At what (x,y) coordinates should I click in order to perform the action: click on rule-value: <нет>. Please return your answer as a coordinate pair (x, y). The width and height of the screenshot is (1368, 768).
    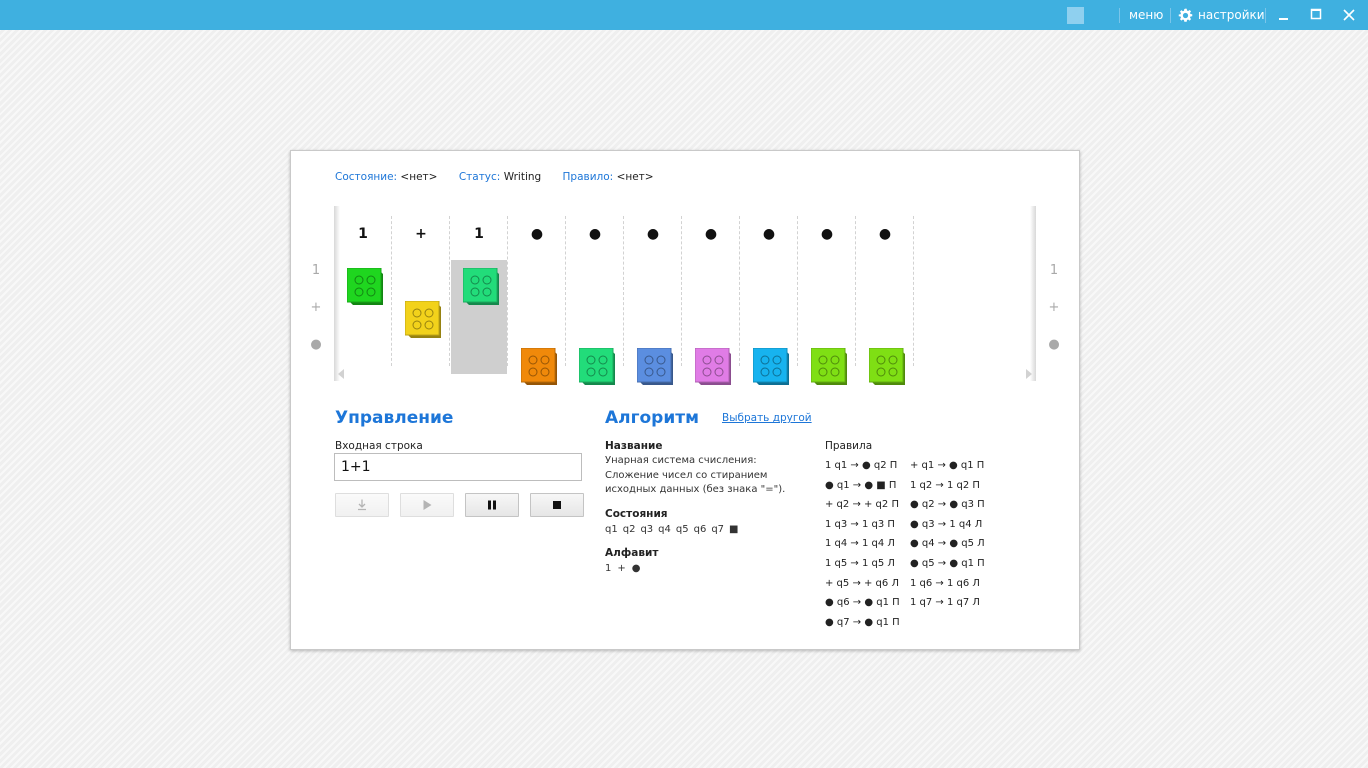
    Looking at the image, I should click on (635, 177).